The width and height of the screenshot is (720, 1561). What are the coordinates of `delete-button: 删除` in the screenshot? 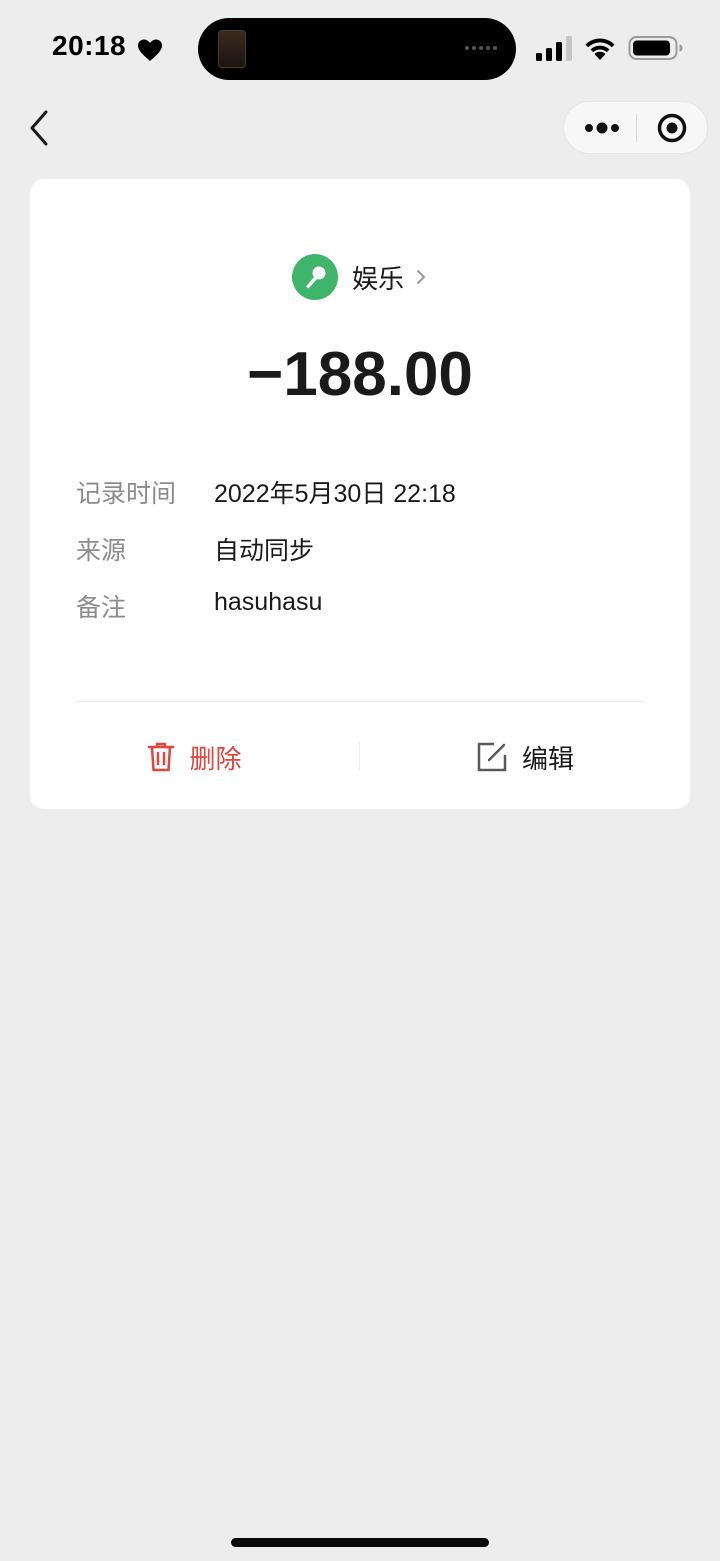 It's located at (194, 757).